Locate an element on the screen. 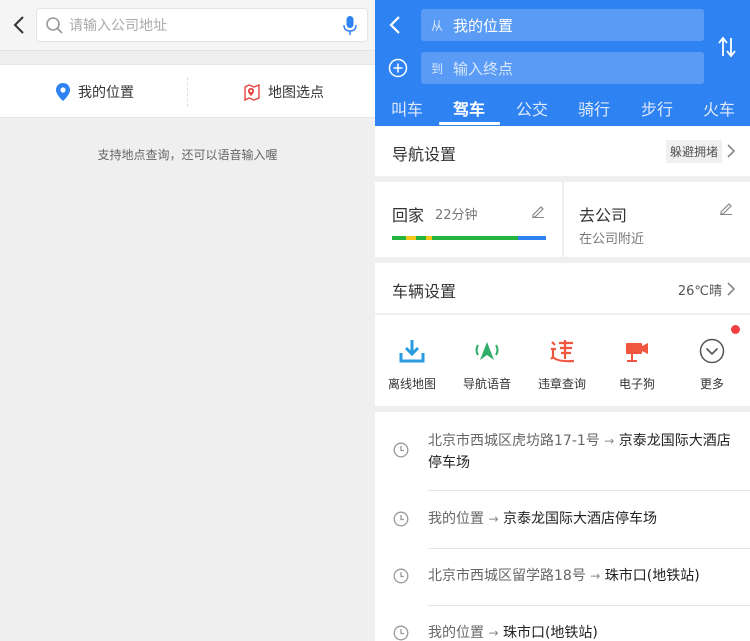  history-item: 北京市西城区虎坊路17-1号 → 京泰龙国际大酒店停车场 is located at coordinates (562, 460).